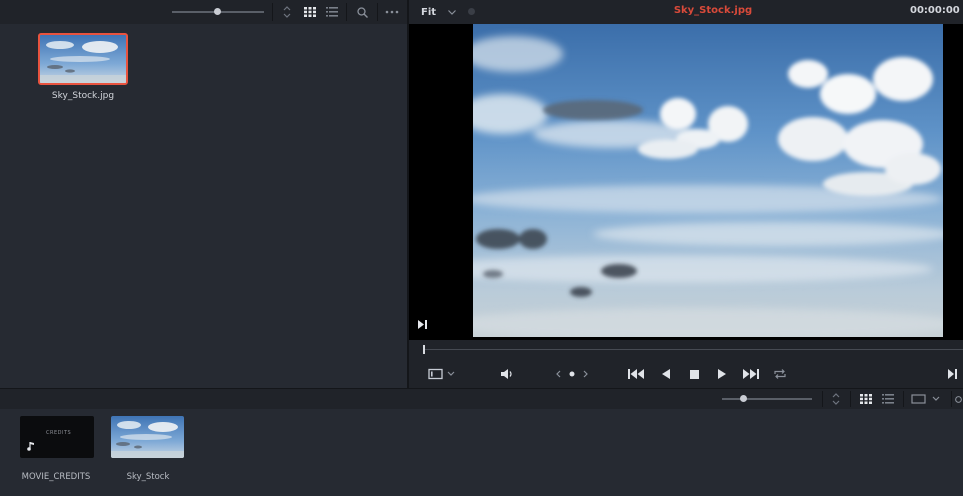 The width and height of the screenshot is (963, 496). I want to click on playhead, so click(424, 349).